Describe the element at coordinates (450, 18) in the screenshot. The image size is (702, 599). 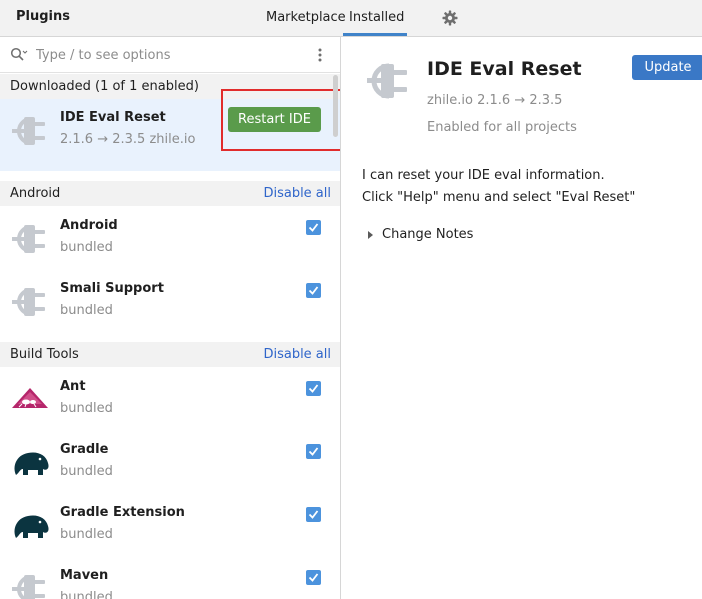
I see `gear-icon` at that location.